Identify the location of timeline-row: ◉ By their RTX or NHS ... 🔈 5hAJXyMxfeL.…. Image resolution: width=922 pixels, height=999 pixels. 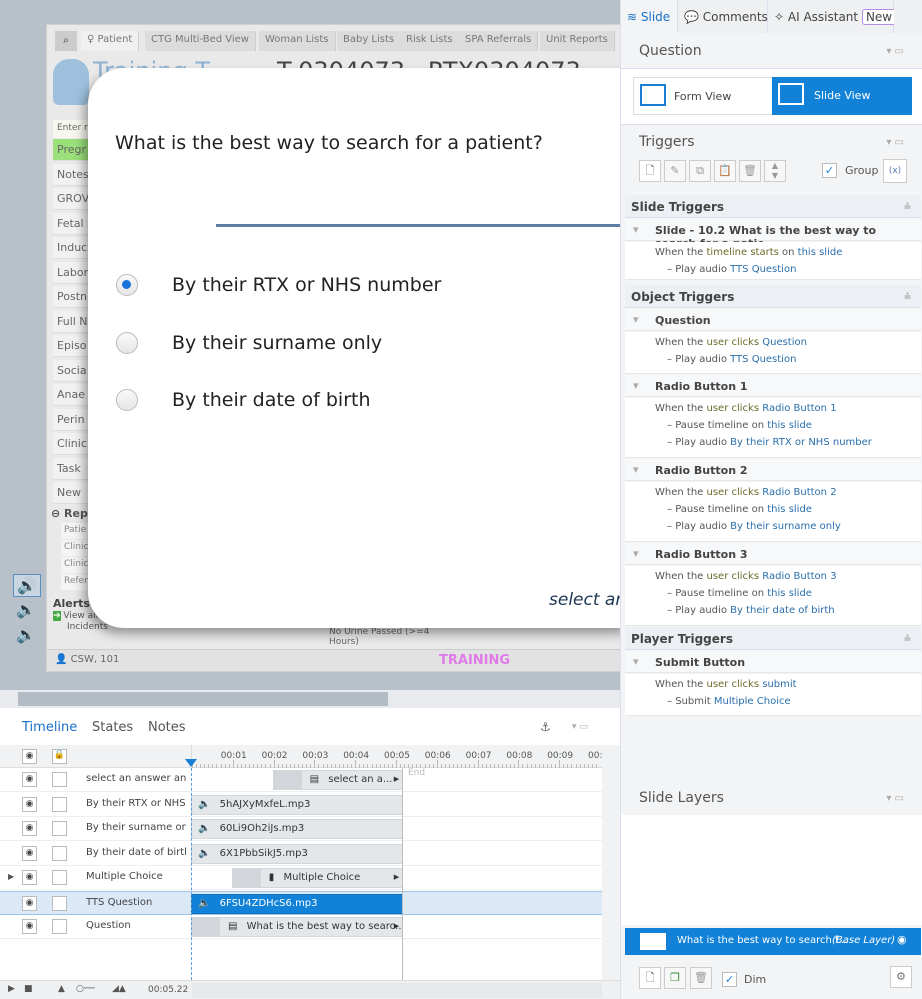
(301, 805).